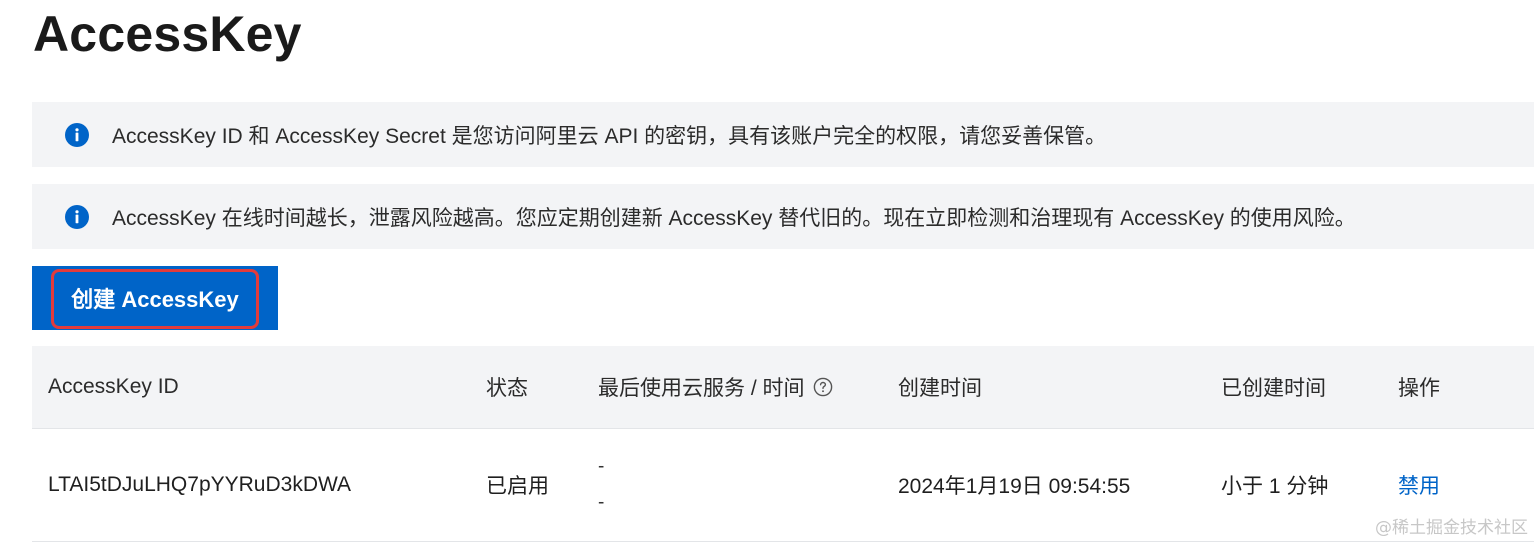 This screenshot has width=1534, height=546. What do you see at coordinates (1451, 528) in the screenshot?
I see `watermark: @稀土掘金技术社区` at bounding box center [1451, 528].